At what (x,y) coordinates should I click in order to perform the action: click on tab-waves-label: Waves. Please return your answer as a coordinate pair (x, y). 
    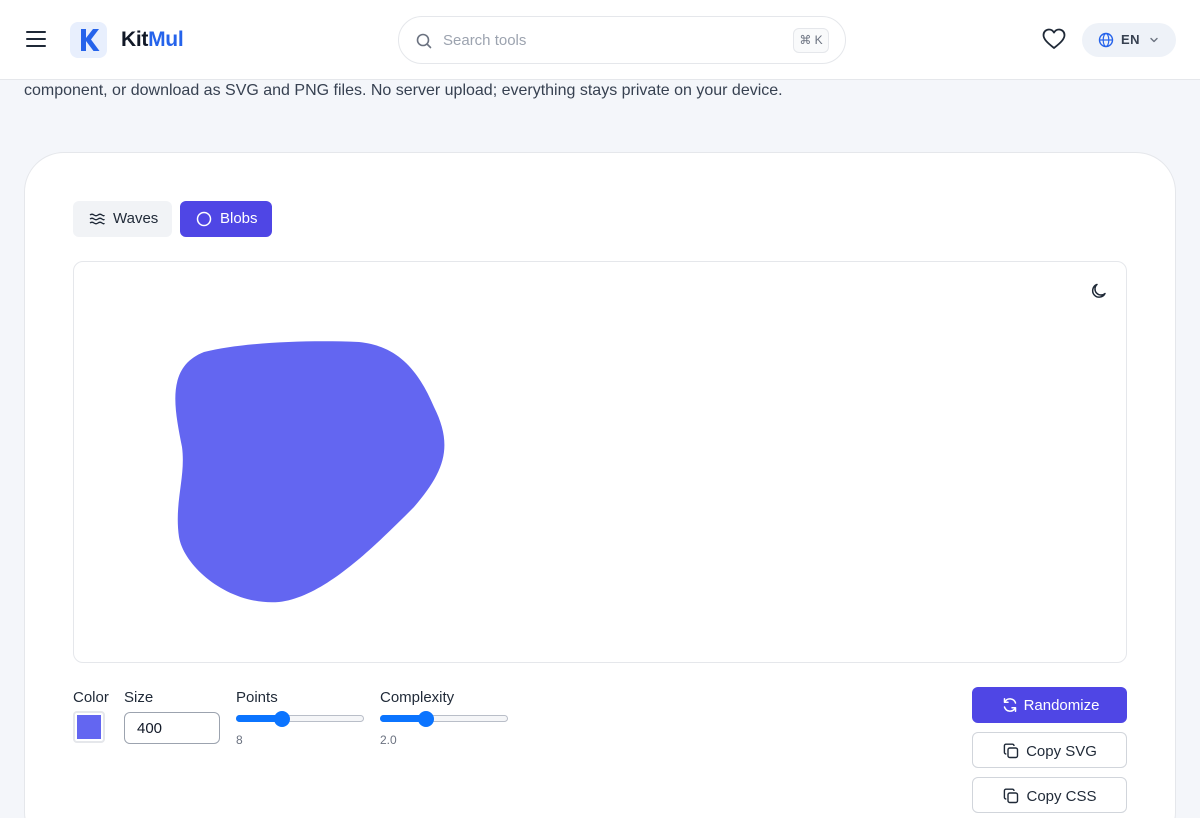
    Looking at the image, I should click on (136, 218).